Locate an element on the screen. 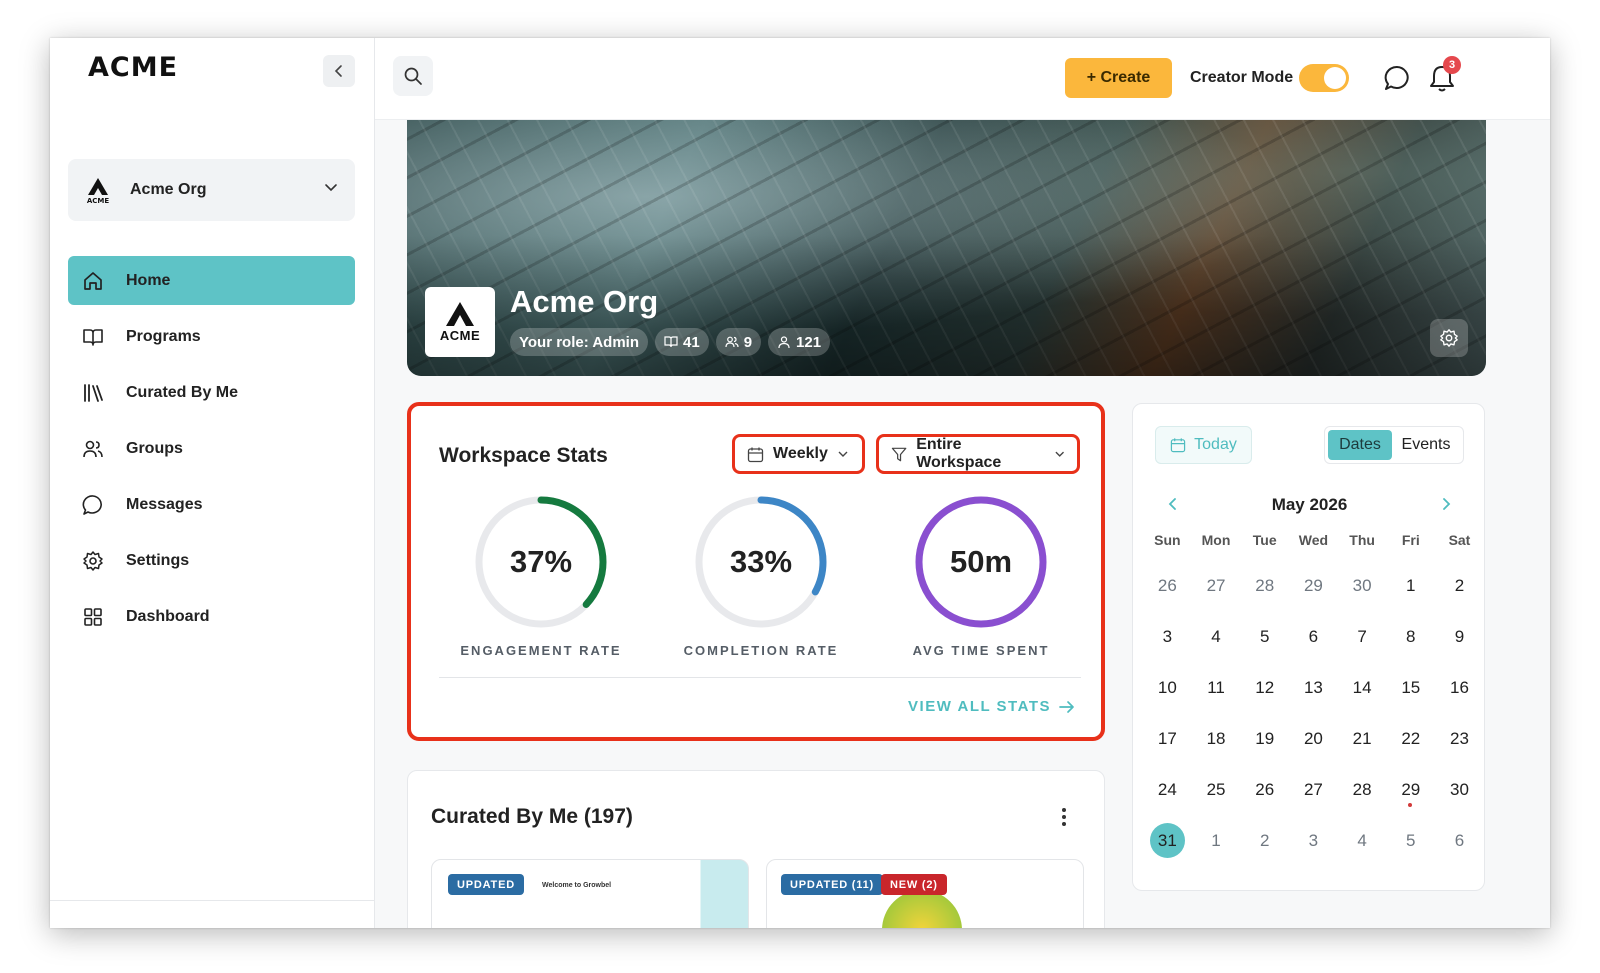 Image resolution: width=1600 pixels, height=973 pixels. tab-events: Events is located at coordinates (1426, 445).